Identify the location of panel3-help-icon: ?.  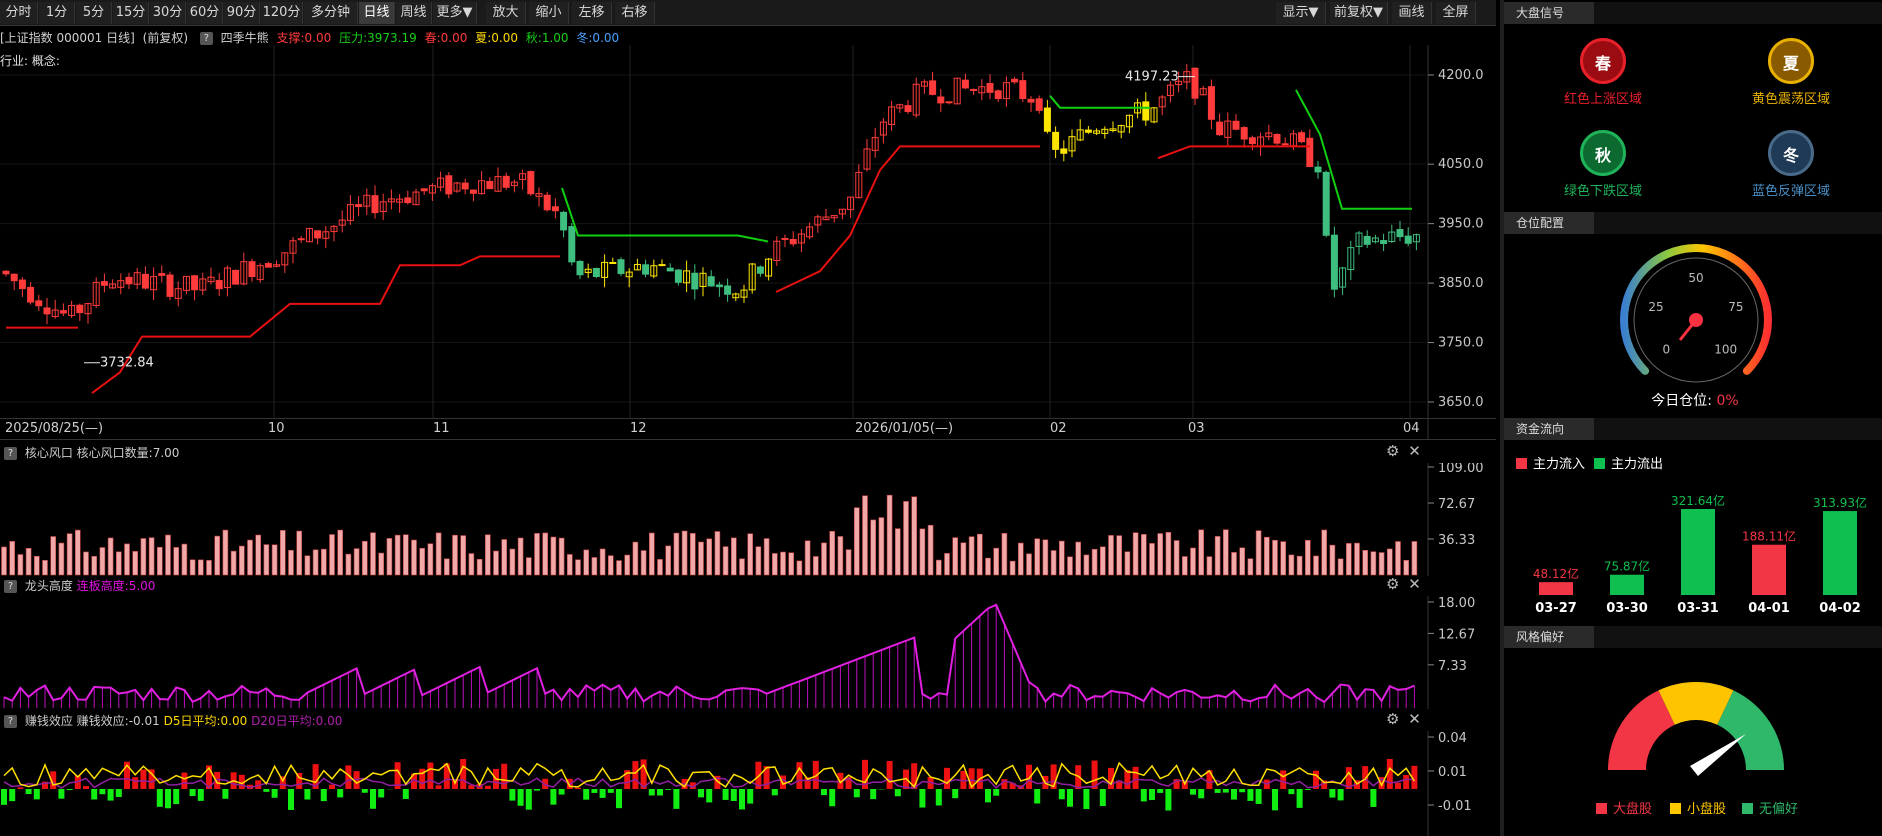
(10, 721).